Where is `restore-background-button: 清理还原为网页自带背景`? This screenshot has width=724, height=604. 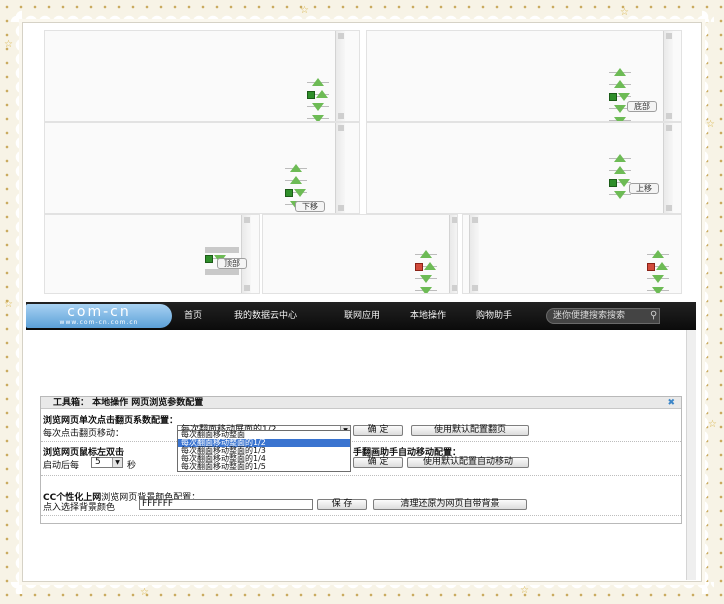
restore-background-button: 清理还原为网页自带背景 is located at coordinates (450, 504).